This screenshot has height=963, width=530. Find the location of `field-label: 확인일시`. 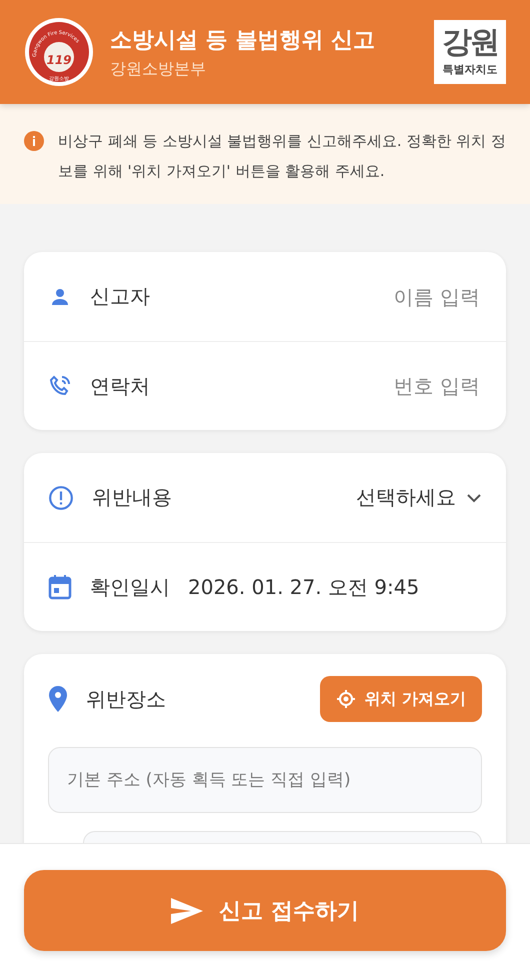

field-label: 확인일시 is located at coordinates (130, 587).